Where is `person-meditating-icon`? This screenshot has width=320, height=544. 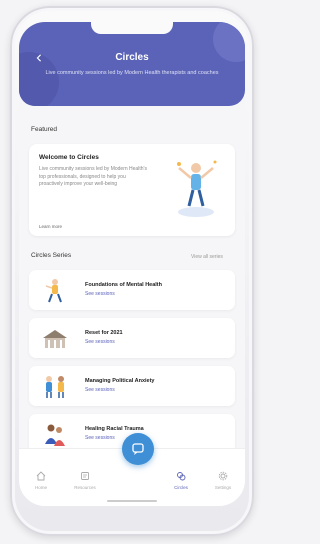
person-meditating-icon is located at coordinates (53, 291).